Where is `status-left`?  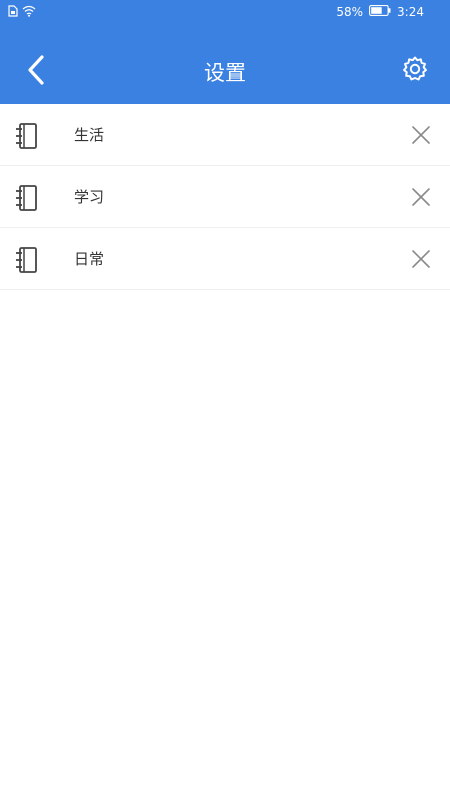 status-left is located at coordinates (22, 12).